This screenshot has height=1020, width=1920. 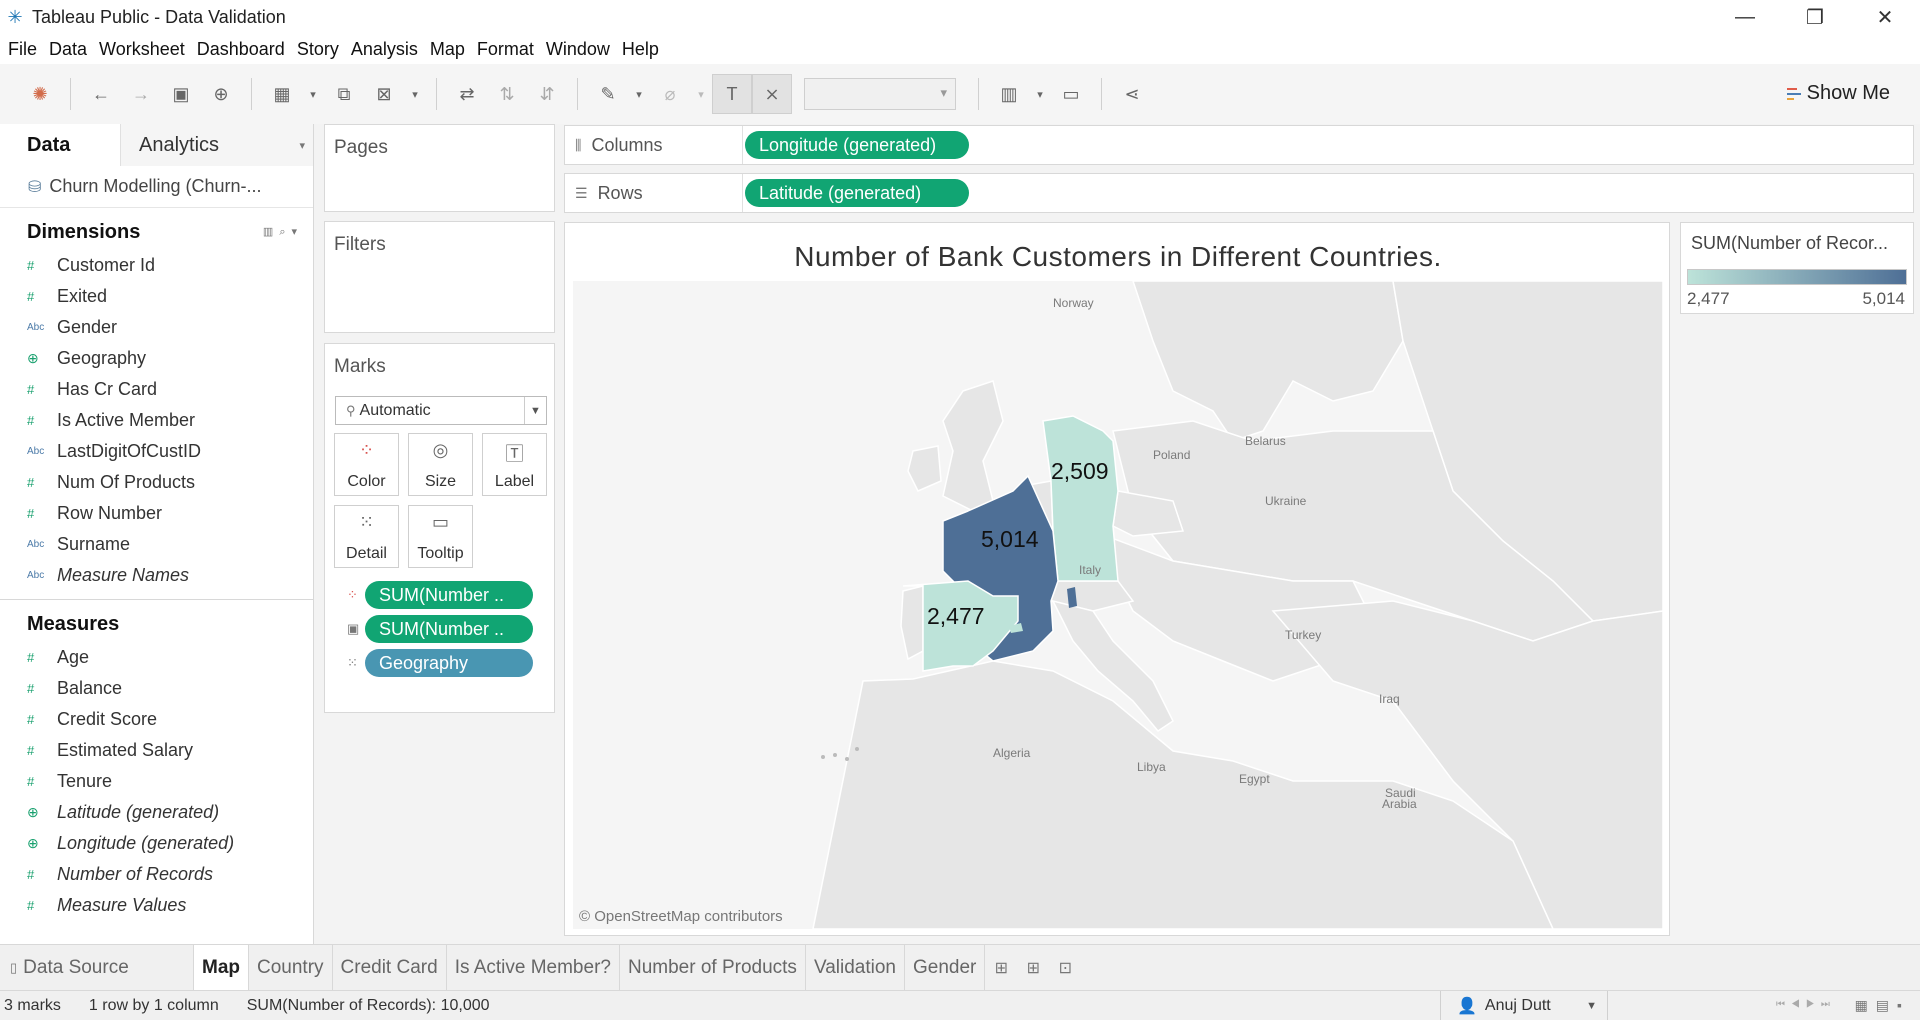 I want to click on new-worksheet-icon: ⊞, so click(x=1001, y=967).